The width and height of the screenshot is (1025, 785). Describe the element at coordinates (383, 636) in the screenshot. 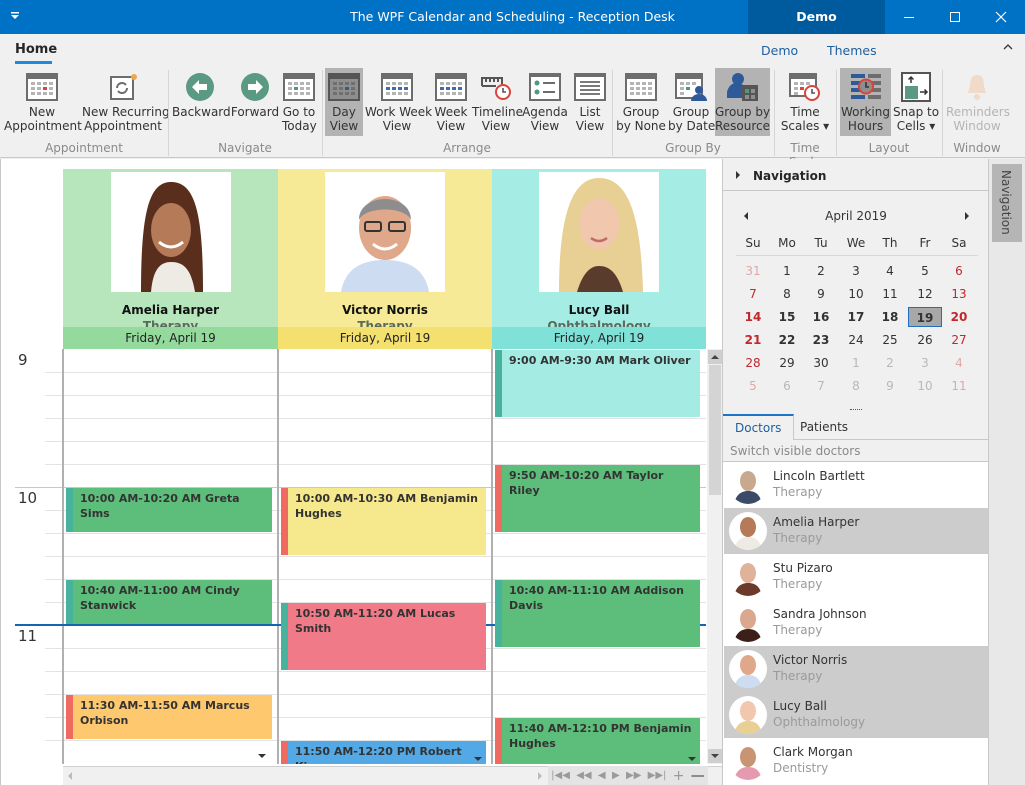

I see `appointment: 10:50 AM-11:20 AM Lucas Smith` at that location.